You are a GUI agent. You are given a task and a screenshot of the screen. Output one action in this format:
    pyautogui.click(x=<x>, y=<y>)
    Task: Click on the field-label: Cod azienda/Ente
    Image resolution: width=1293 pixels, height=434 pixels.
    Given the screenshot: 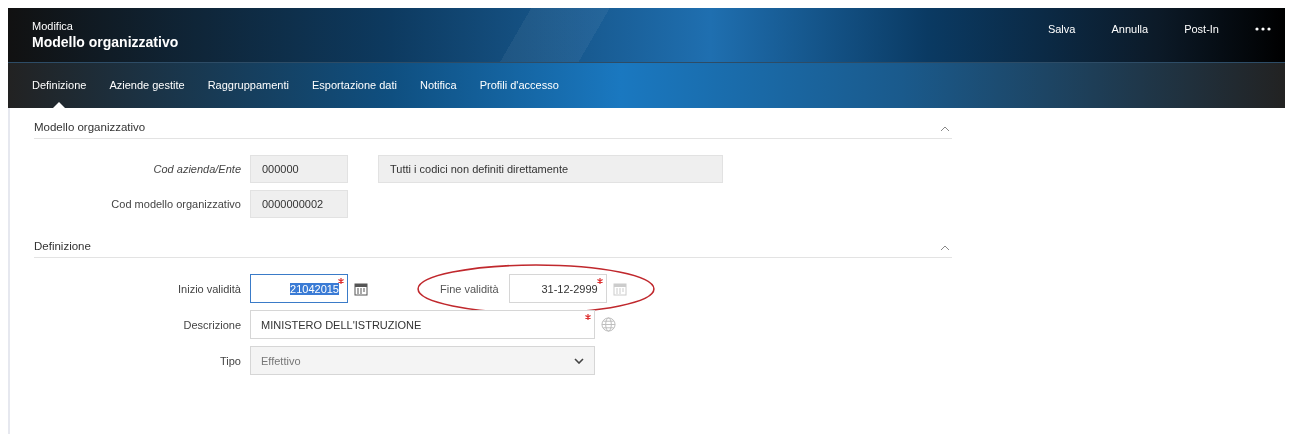 What is the action you would take?
    pyautogui.click(x=196, y=169)
    